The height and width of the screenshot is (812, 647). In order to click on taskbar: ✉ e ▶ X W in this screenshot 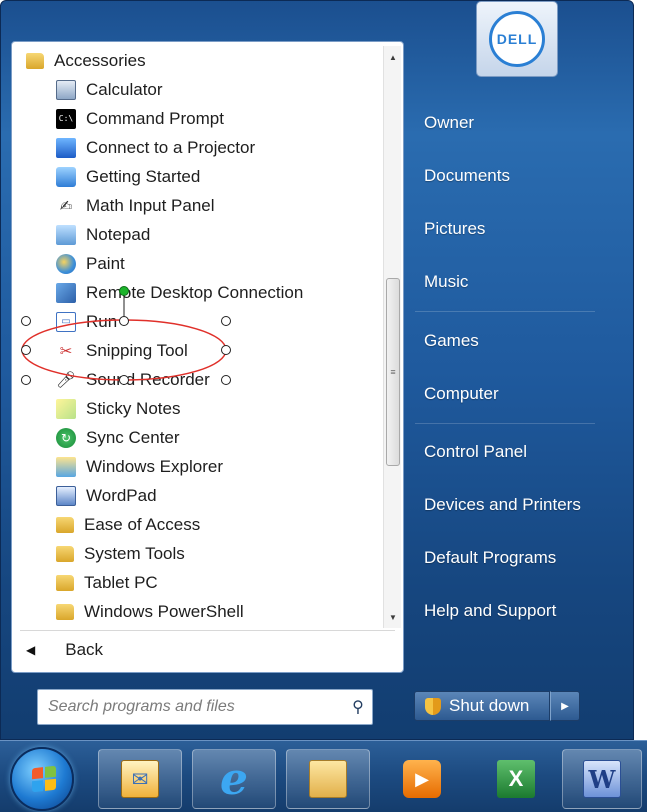, I will do `click(323, 776)`.